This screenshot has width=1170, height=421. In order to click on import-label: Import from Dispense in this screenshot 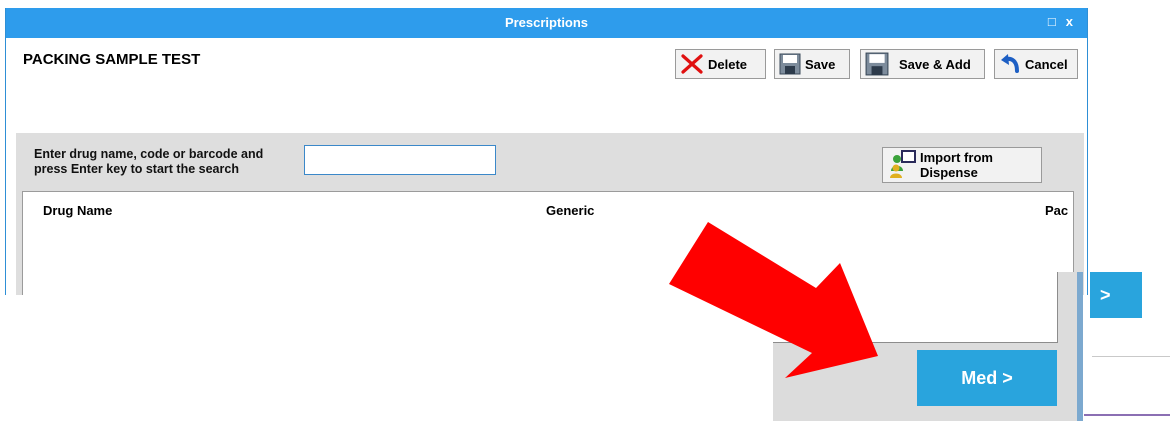, I will do `click(956, 165)`.